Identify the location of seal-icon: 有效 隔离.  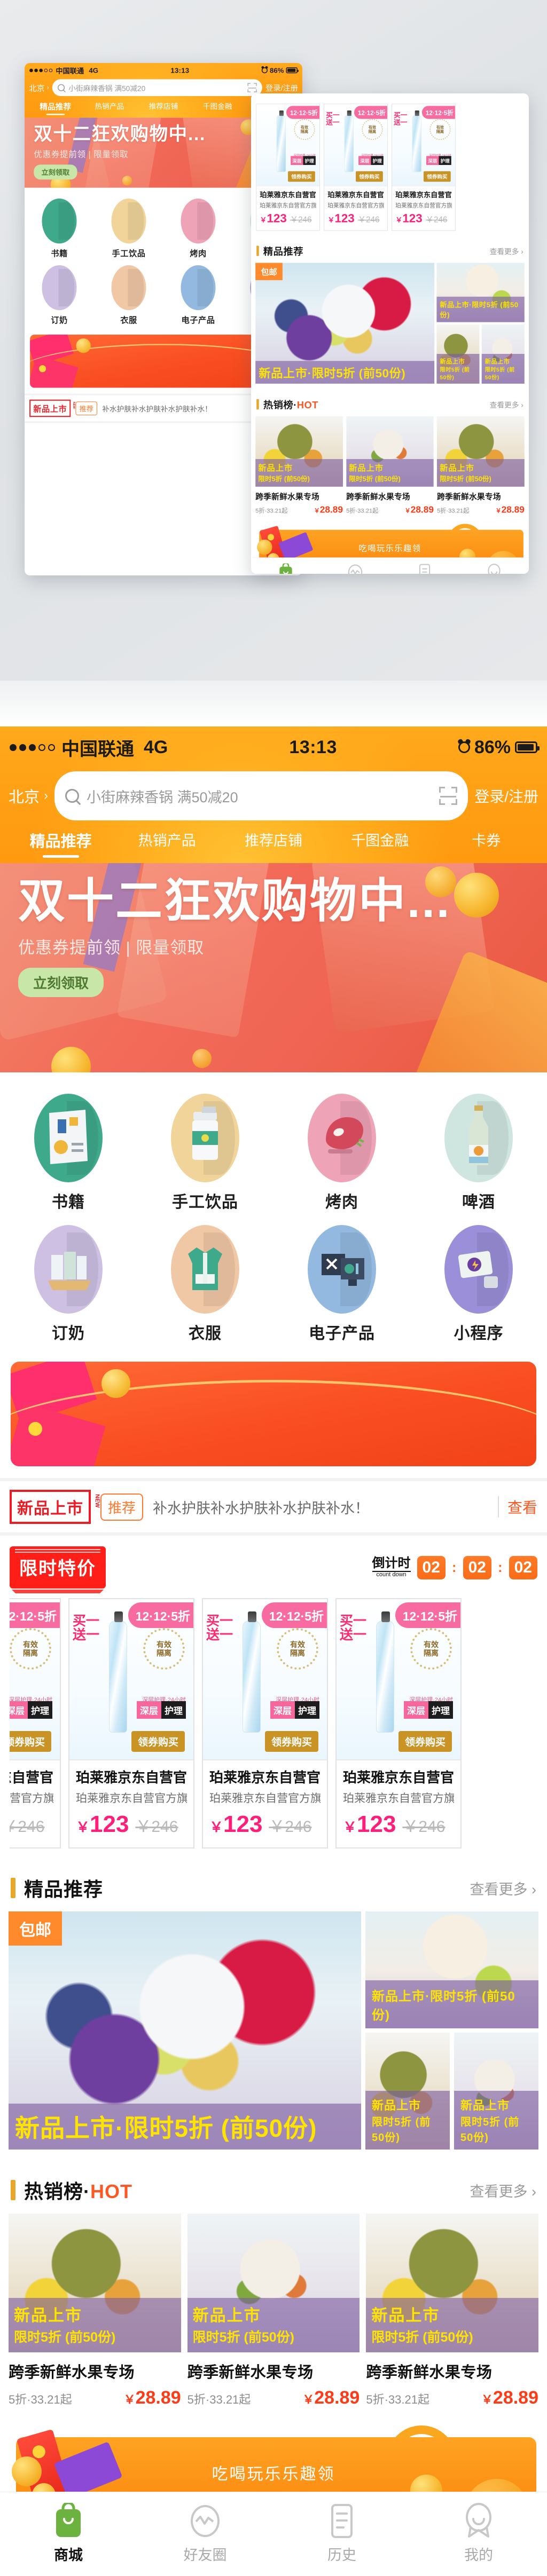
(297, 1649).